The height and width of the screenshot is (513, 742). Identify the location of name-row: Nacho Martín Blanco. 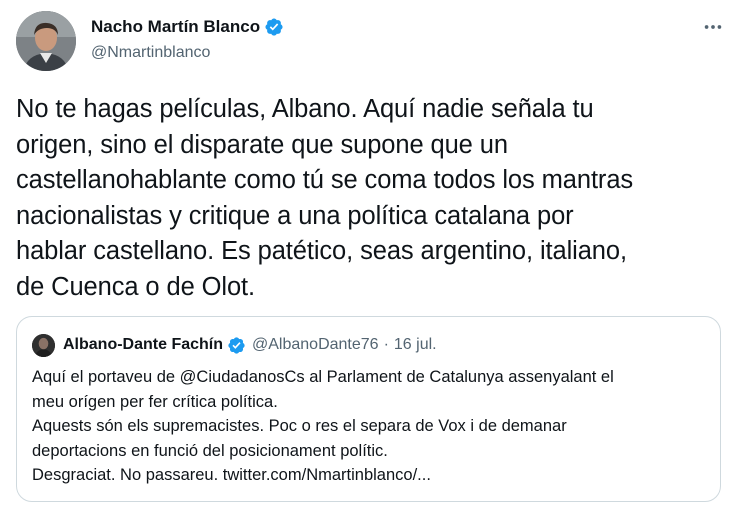
(187, 27).